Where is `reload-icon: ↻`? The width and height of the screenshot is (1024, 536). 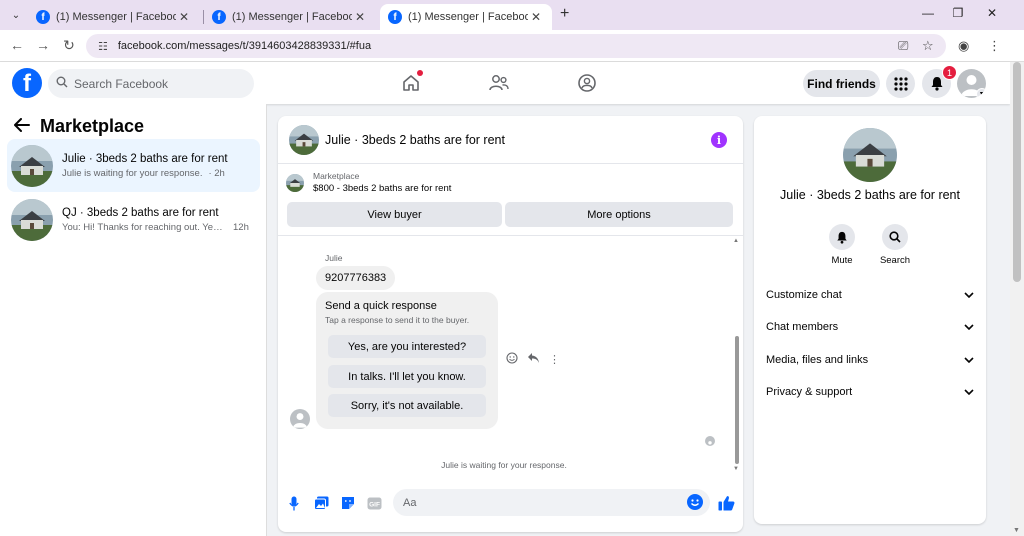 reload-icon: ↻ is located at coordinates (69, 45).